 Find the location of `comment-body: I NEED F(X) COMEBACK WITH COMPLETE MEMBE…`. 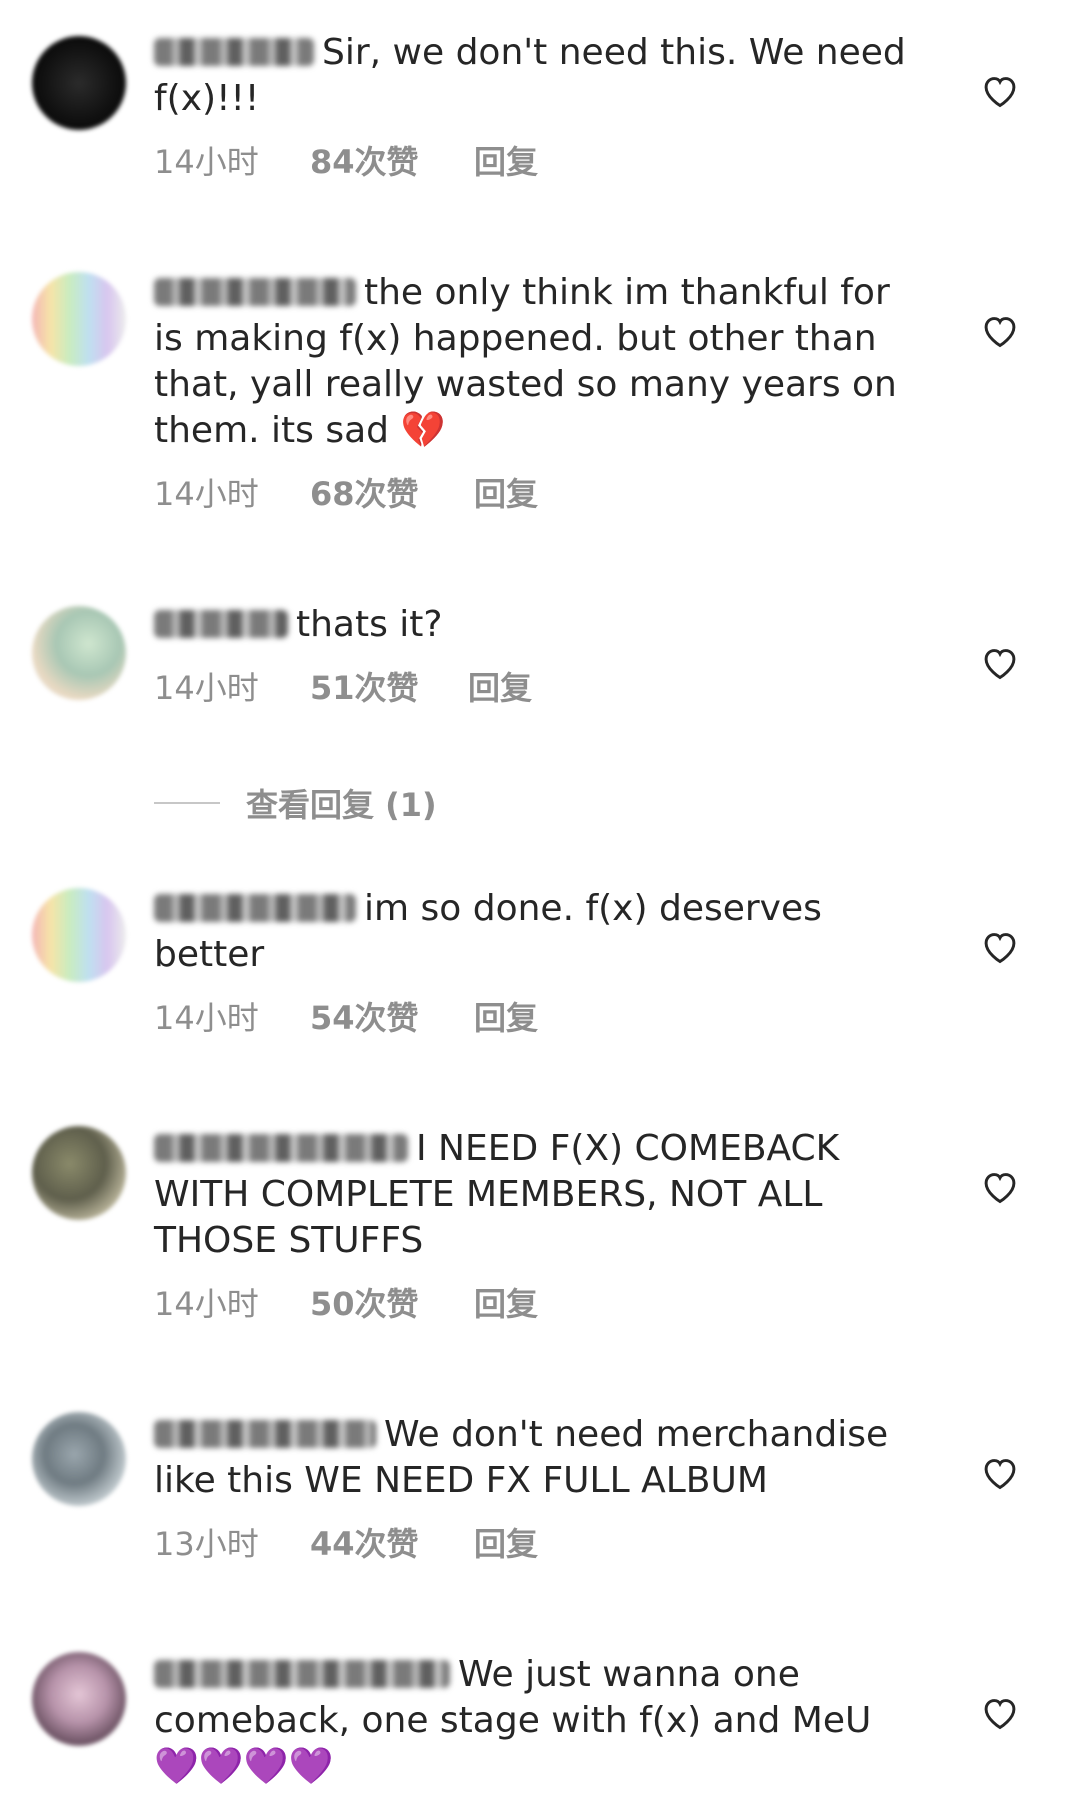

comment-body: I NEED F(X) COMEBACK WITH COMPLETE MEMBE… is located at coordinates (539, 1225).